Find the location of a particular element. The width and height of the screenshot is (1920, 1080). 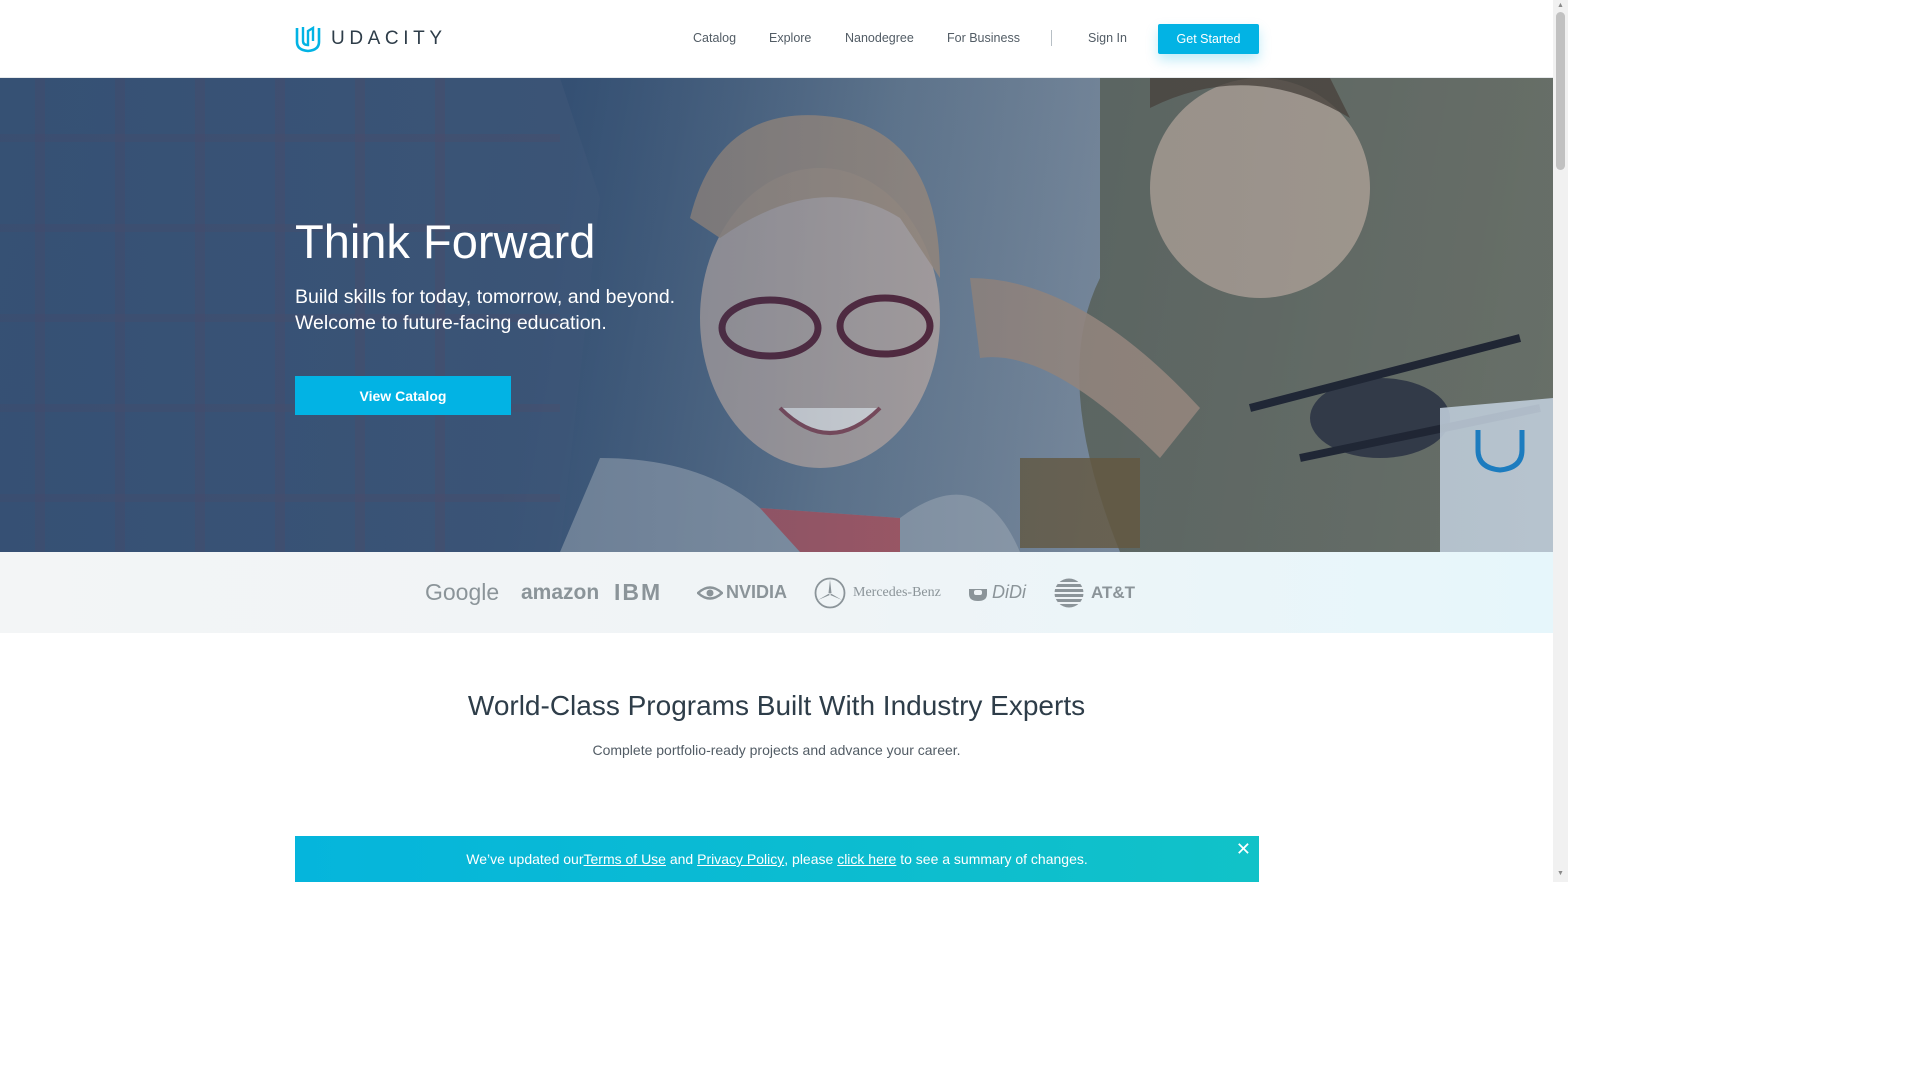

banner-text-and: and is located at coordinates (681, 859).